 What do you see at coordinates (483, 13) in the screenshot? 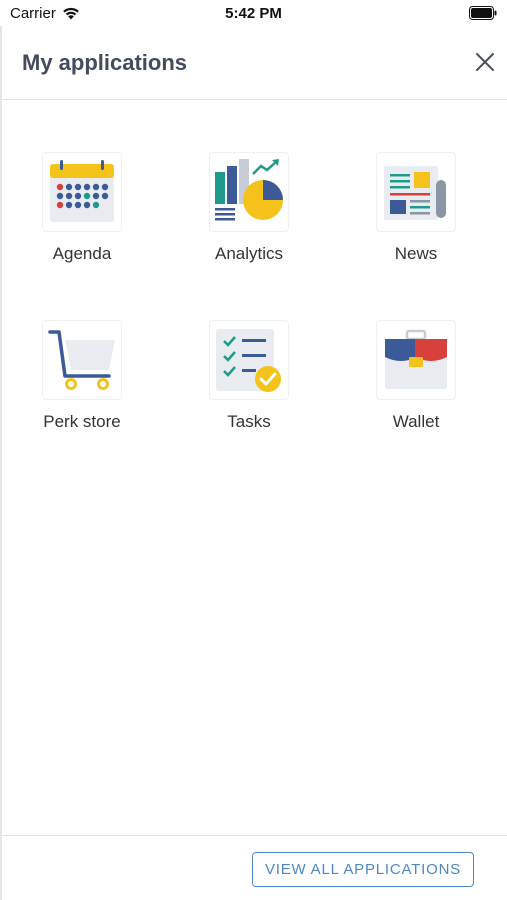
I see `battery-icon` at bounding box center [483, 13].